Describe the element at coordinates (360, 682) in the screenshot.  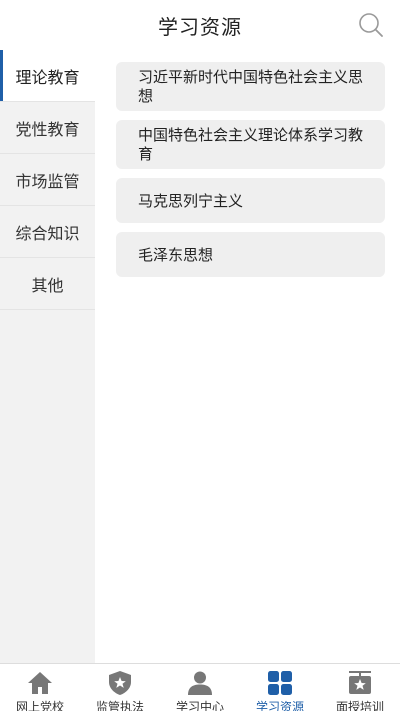
I see `board-star-icon` at that location.